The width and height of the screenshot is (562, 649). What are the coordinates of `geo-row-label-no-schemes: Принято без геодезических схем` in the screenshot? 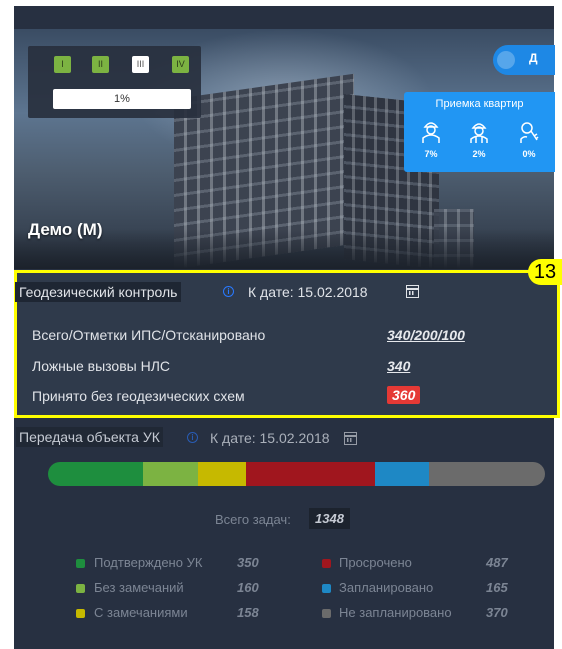 It's located at (138, 396).